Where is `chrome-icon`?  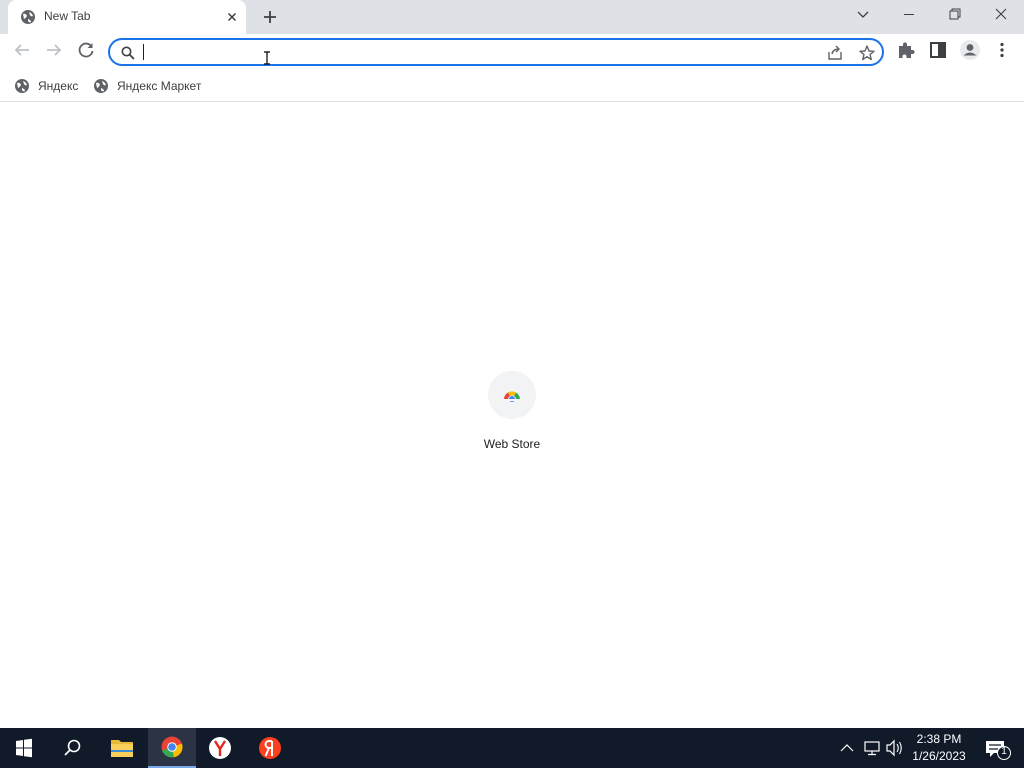 chrome-icon is located at coordinates (172, 748).